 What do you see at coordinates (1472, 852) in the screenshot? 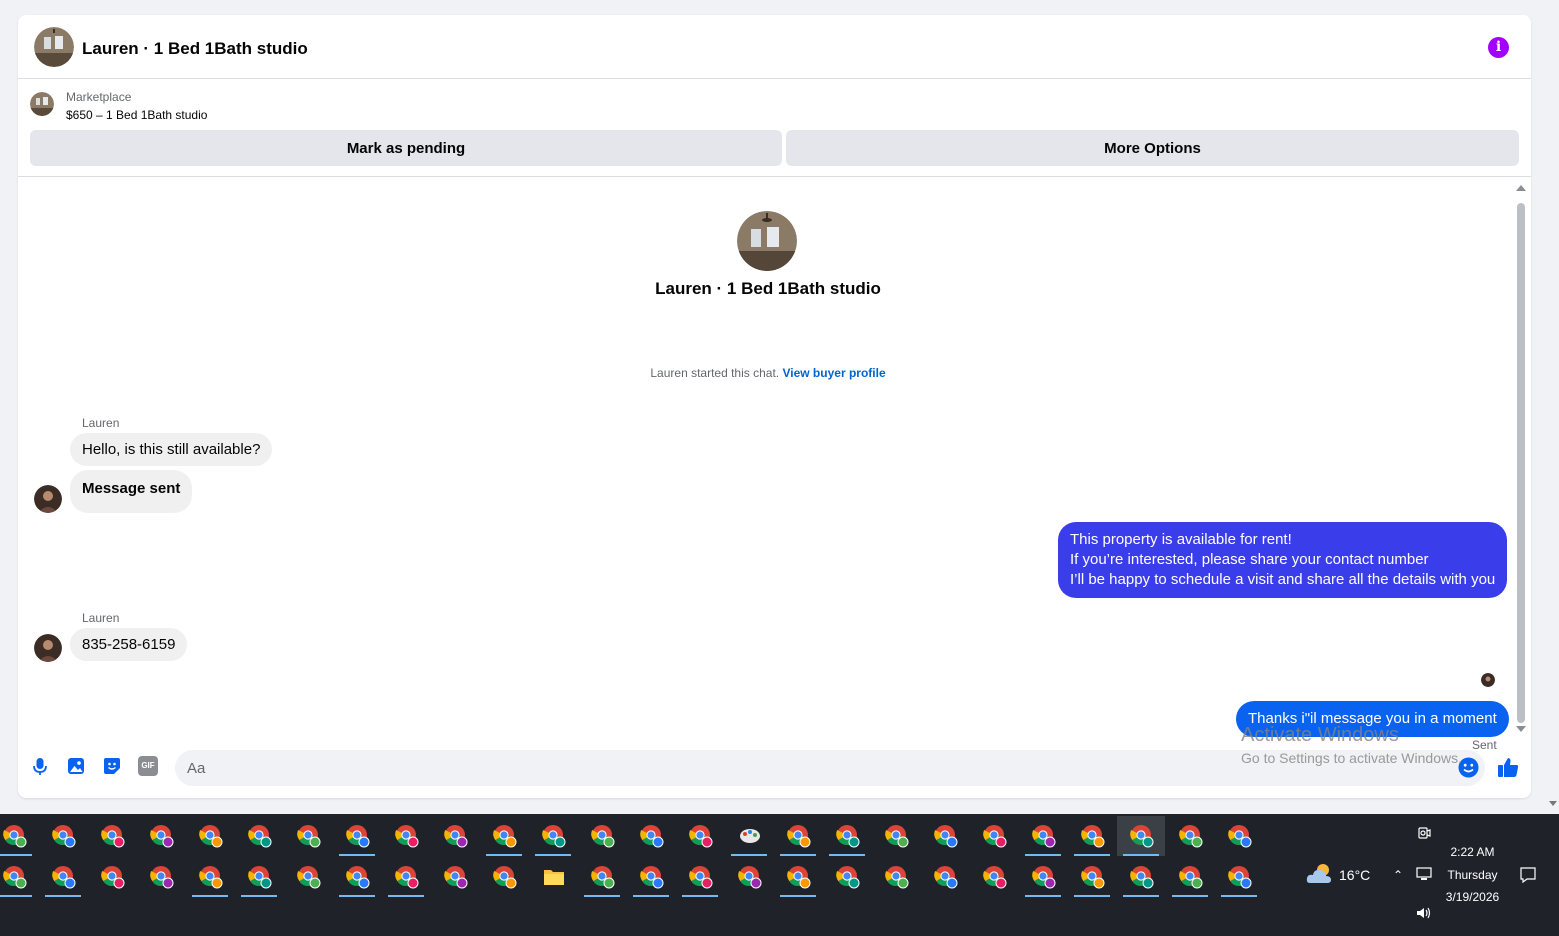
I see `clock-time: 2:22 AM` at bounding box center [1472, 852].